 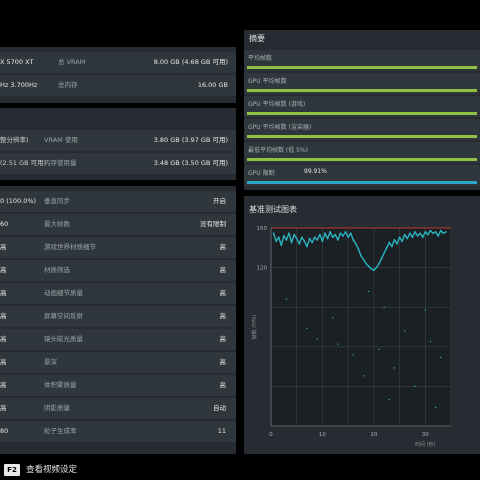 I want to click on x-tick-label: 30, so click(x=425, y=435).